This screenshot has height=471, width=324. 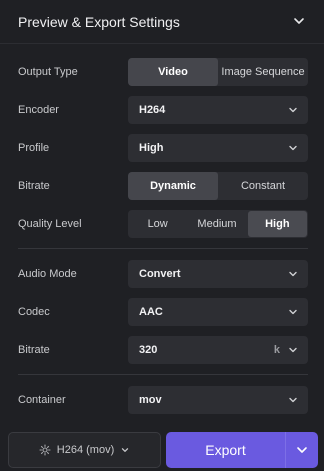 I want to click on quality-level-row: Quality Level Low Medium High, so click(x=162, y=224).